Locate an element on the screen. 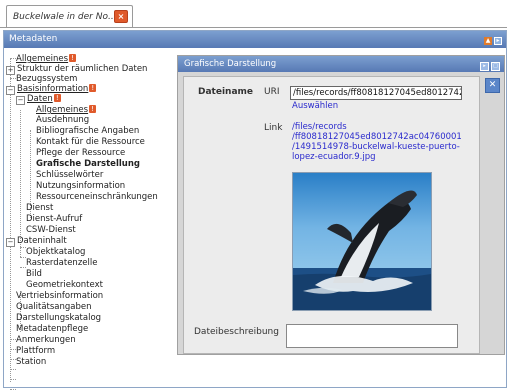  tree-item-label: Kontakt für die Ressource is located at coordinates (90, 142).